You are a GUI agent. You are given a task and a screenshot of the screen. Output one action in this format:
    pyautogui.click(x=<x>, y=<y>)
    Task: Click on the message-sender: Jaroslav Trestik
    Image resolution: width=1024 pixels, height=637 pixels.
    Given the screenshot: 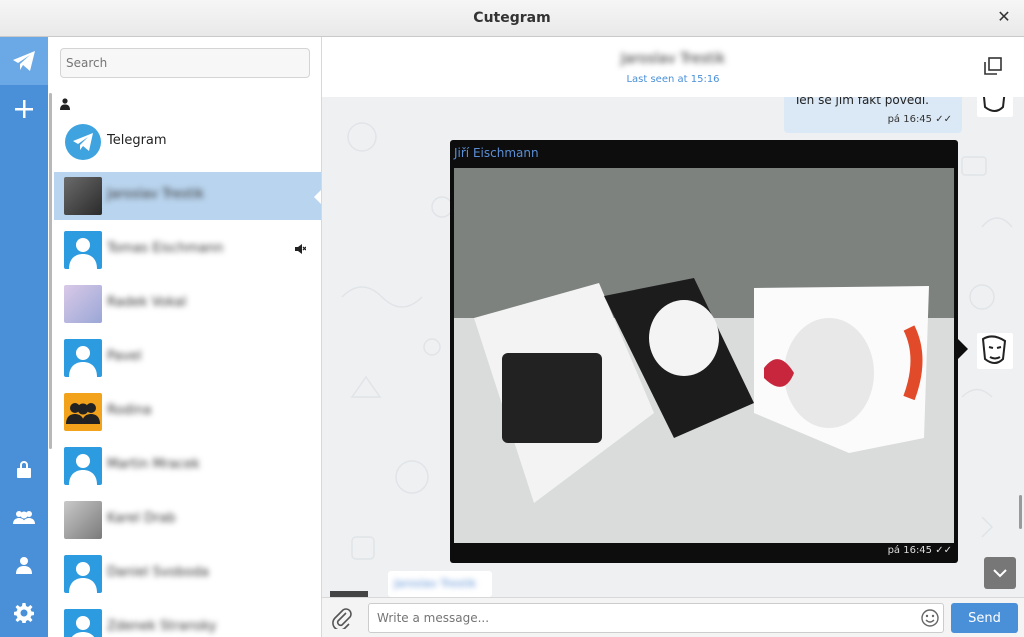 What is the action you would take?
    pyautogui.click(x=435, y=583)
    